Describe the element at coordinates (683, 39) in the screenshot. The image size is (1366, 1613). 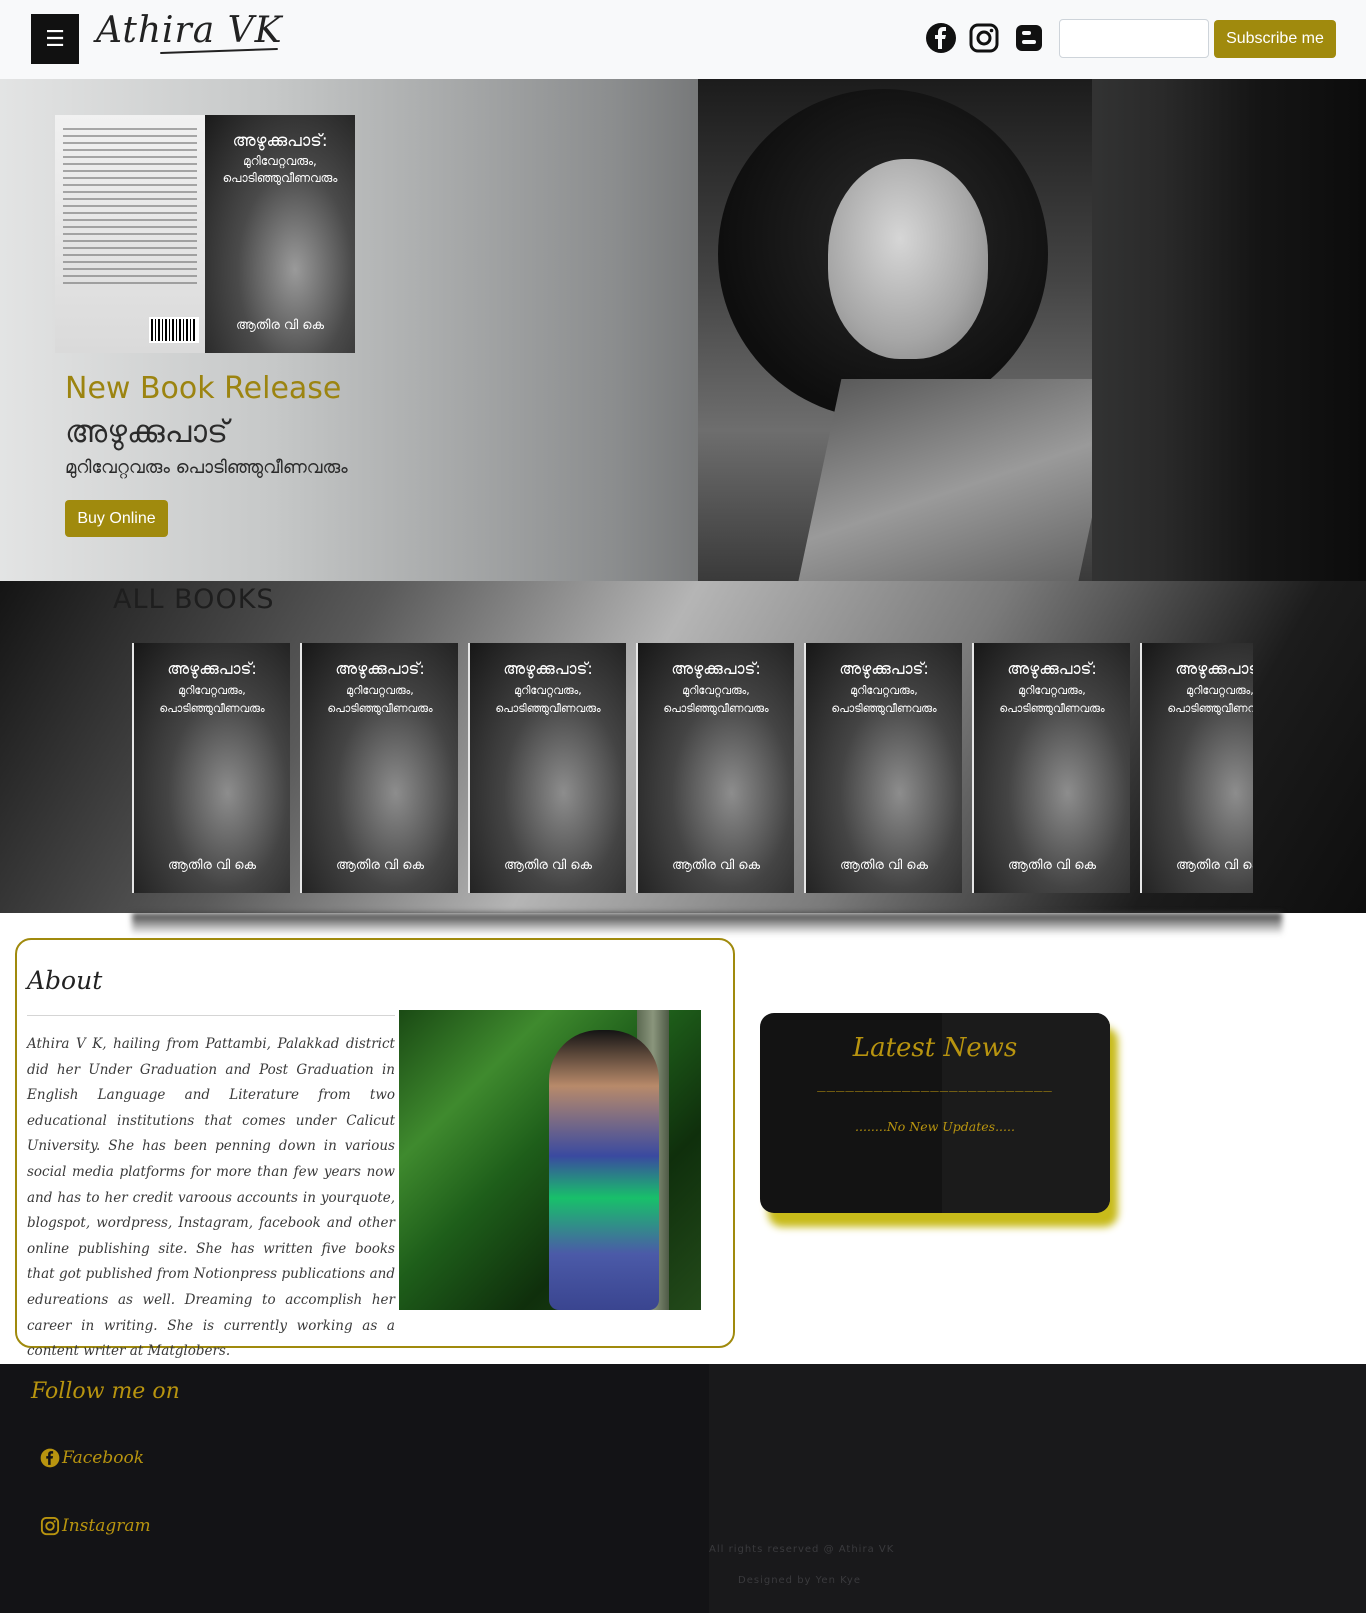
I see `top-navbar: ☰ Athira VK Subscribe me` at that location.